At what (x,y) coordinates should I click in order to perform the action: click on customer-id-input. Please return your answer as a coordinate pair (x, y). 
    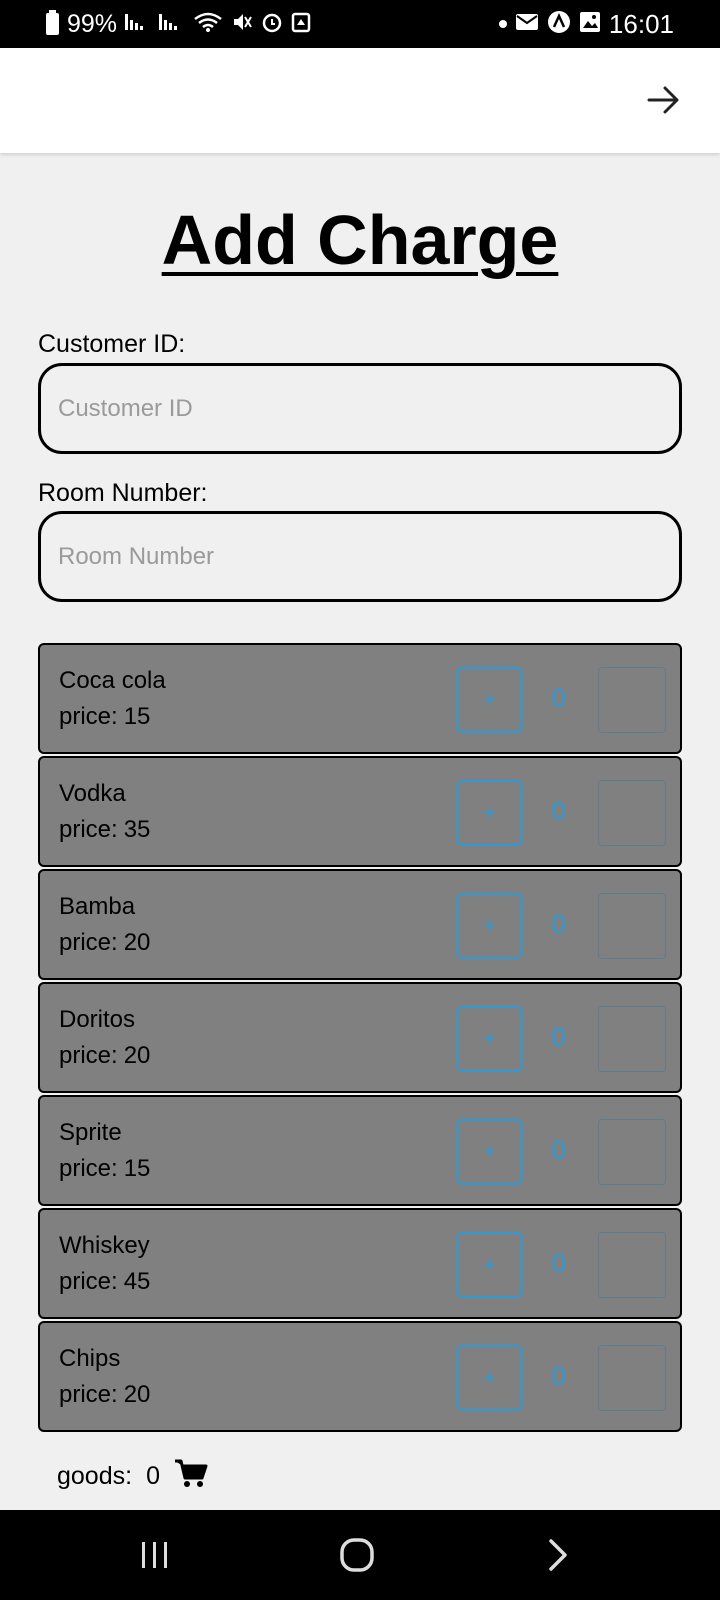
    Looking at the image, I should click on (360, 408).